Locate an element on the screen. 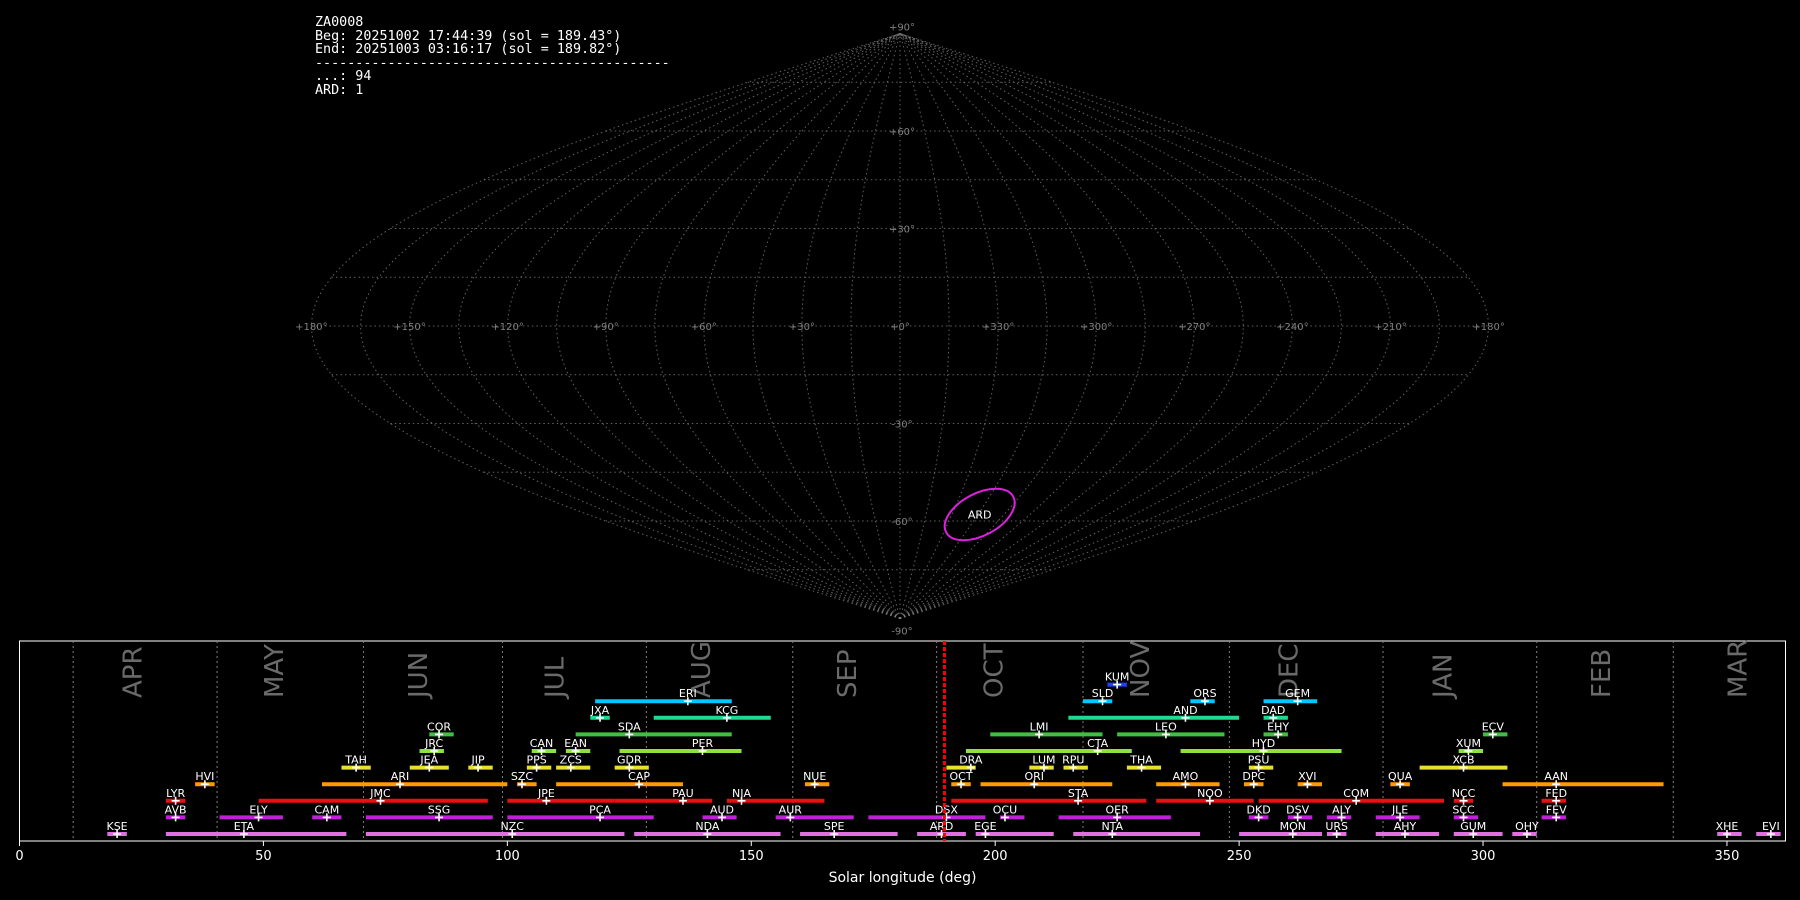  lat-tick-label: +30° is located at coordinates (902, 230).